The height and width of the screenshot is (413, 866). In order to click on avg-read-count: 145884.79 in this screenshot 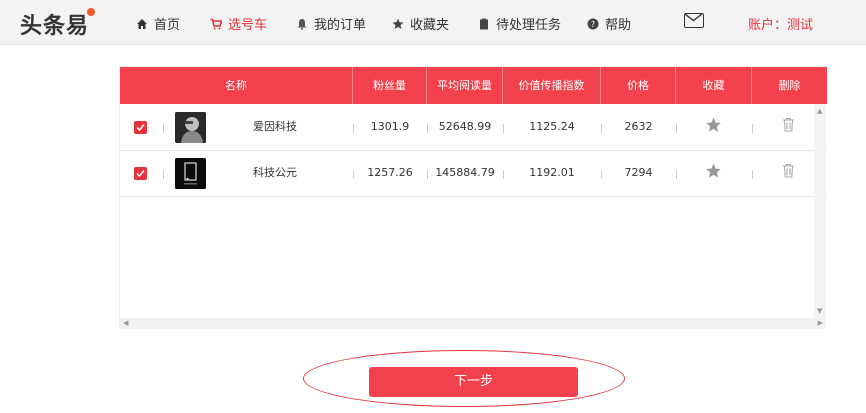, I will do `click(465, 172)`.